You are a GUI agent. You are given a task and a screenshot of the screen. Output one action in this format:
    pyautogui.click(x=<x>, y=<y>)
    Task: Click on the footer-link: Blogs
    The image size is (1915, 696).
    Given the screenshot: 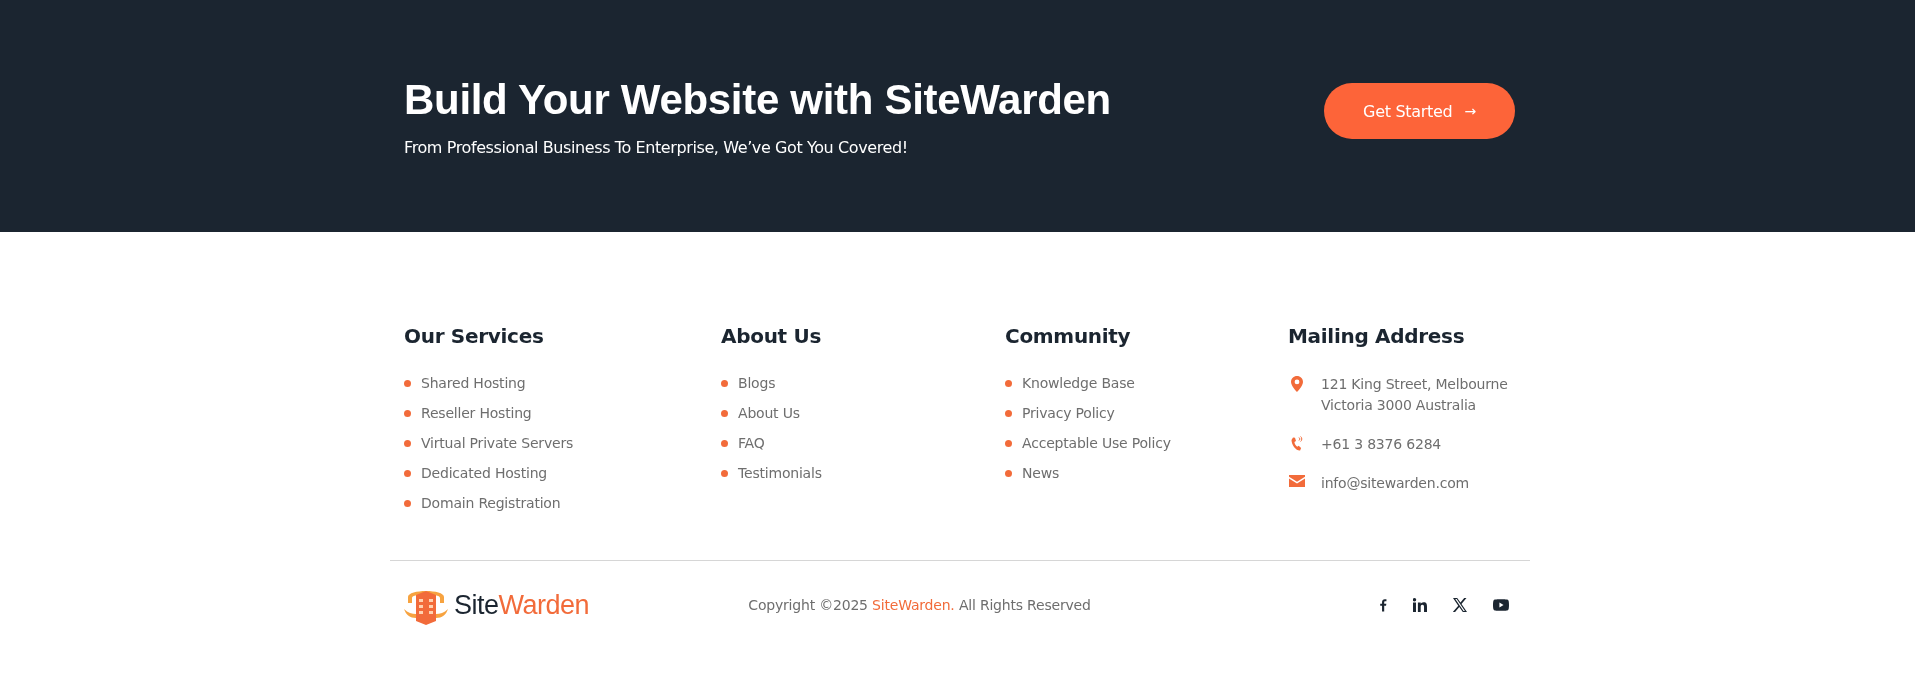 What is the action you would take?
    pyautogui.click(x=757, y=383)
    